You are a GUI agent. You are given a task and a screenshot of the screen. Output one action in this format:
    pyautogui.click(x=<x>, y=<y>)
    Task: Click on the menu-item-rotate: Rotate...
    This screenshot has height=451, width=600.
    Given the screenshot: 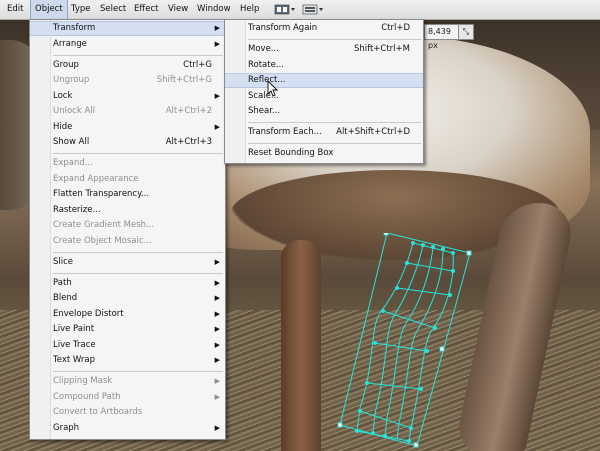 What is the action you would take?
    pyautogui.click(x=324, y=65)
    